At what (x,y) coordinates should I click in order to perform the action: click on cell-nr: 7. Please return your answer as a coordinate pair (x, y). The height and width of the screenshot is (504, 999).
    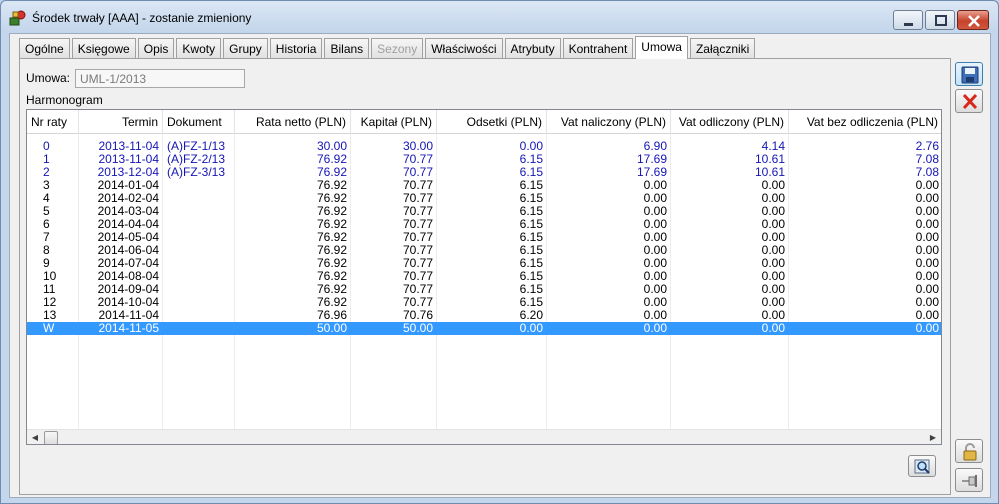
    Looking at the image, I should click on (46, 237).